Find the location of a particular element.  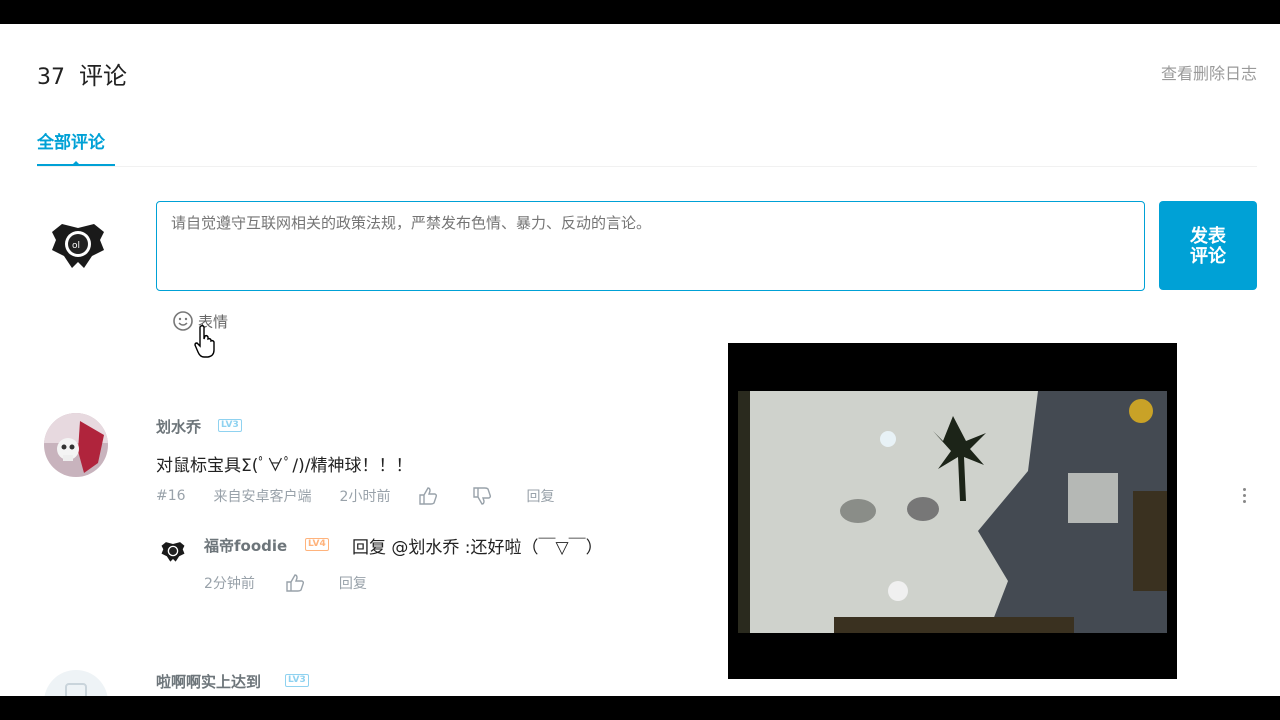

comment-label: 评论 is located at coordinates (103, 76).